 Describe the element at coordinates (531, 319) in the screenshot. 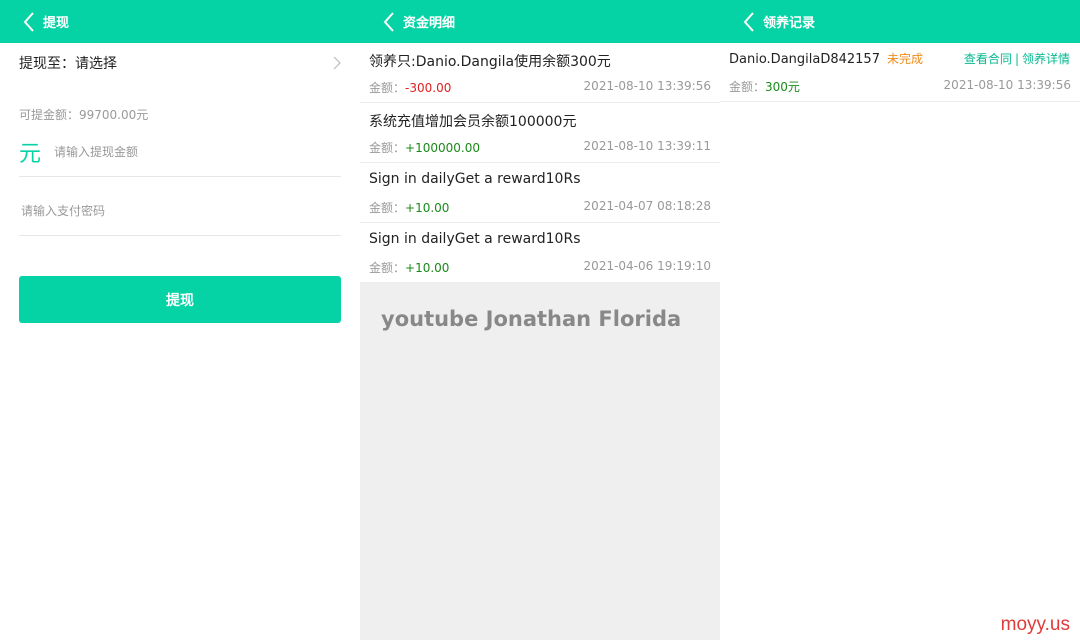

I see `youtube-watermark: youtube Jonathan Florida` at that location.